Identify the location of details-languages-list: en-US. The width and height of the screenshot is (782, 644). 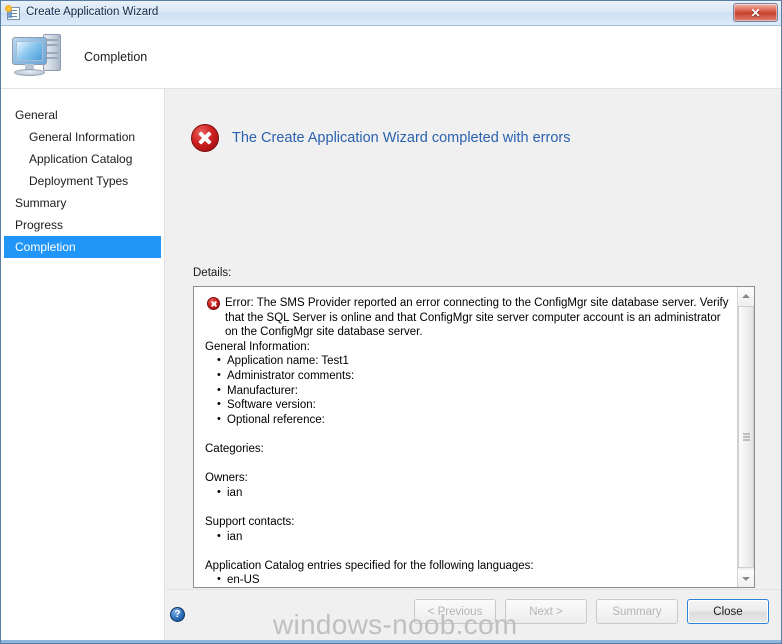
(467, 579).